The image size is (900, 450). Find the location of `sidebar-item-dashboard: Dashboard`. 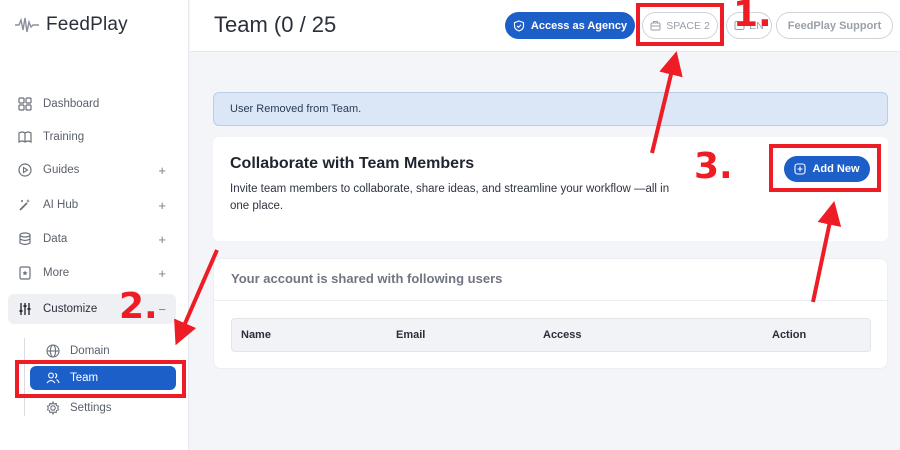

sidebar-item-dashboard: Dashboard is located at coordinates (97, 104).